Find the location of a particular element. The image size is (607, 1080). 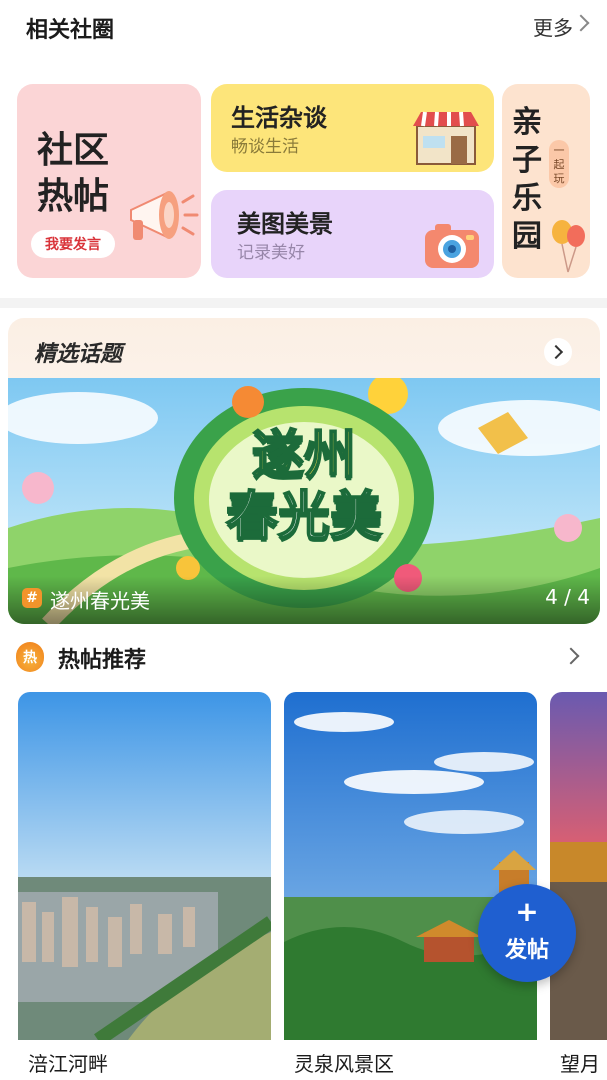

banner-topic-name: 遂州春光美 is located at coordinates (100, 601).